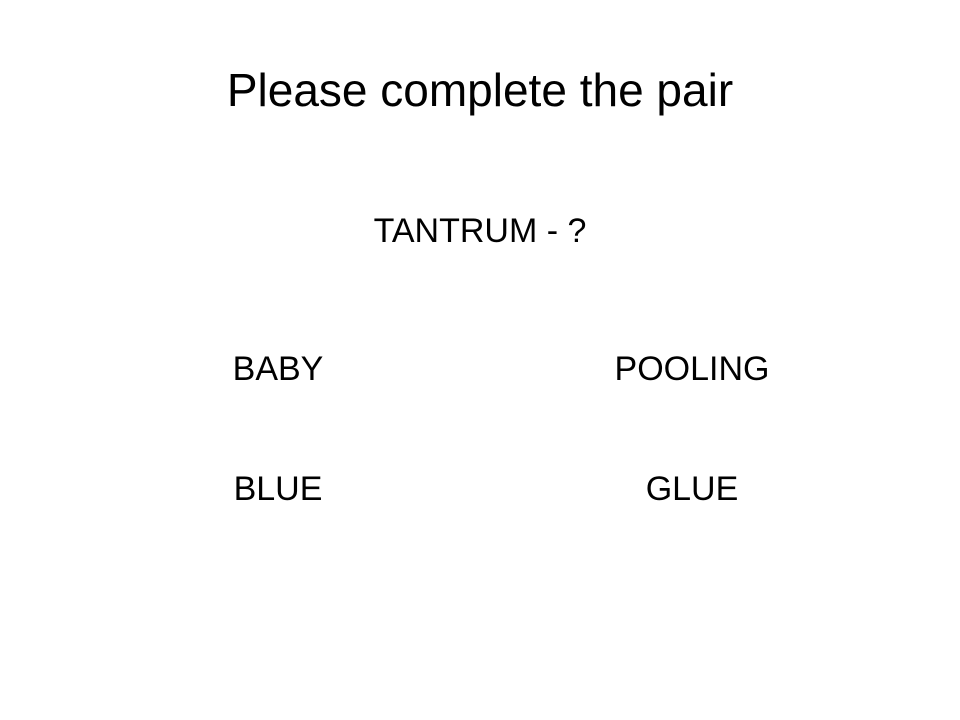 This screenshot has height=720, width=960. I want to click on option-baby: BABY, so click(278, 369).